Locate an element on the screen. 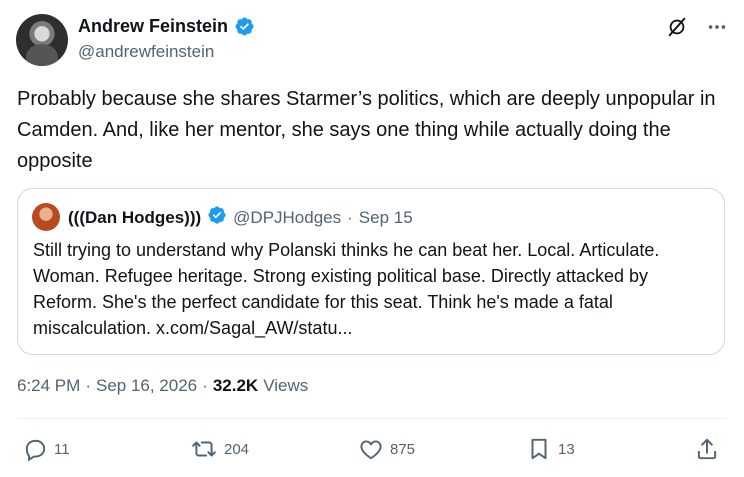  like-count: 875 is located at coordinates (403, 449).